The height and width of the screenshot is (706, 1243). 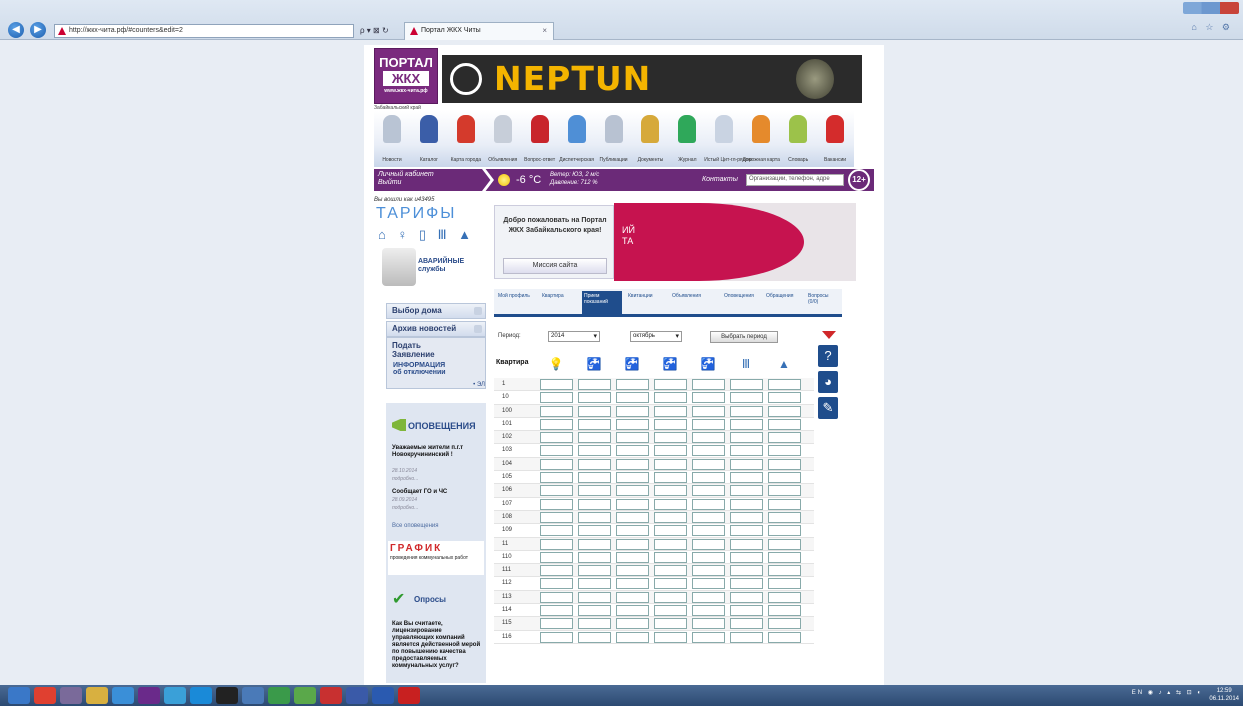 What do you see at coordinates (835, 139) in the screenshot?
I see `nav-icon-item: Вакансии` at bounding box center [835, 139].